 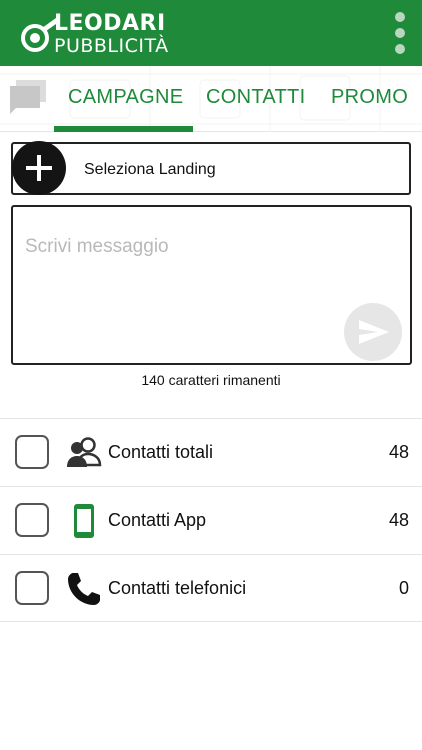 I want to click on contact-row-label: Contatti totali, so click(x=161, y=452).